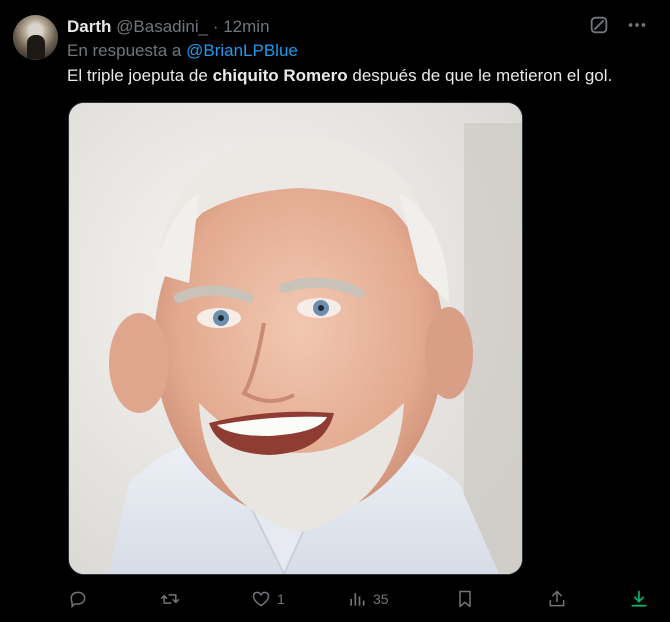 The width and height of the screenshot is (670, 622). Describe the element at coordinates (242, 50) in the screenshot. I see `reply-mention-link: @BrianLPBlue` at that location.